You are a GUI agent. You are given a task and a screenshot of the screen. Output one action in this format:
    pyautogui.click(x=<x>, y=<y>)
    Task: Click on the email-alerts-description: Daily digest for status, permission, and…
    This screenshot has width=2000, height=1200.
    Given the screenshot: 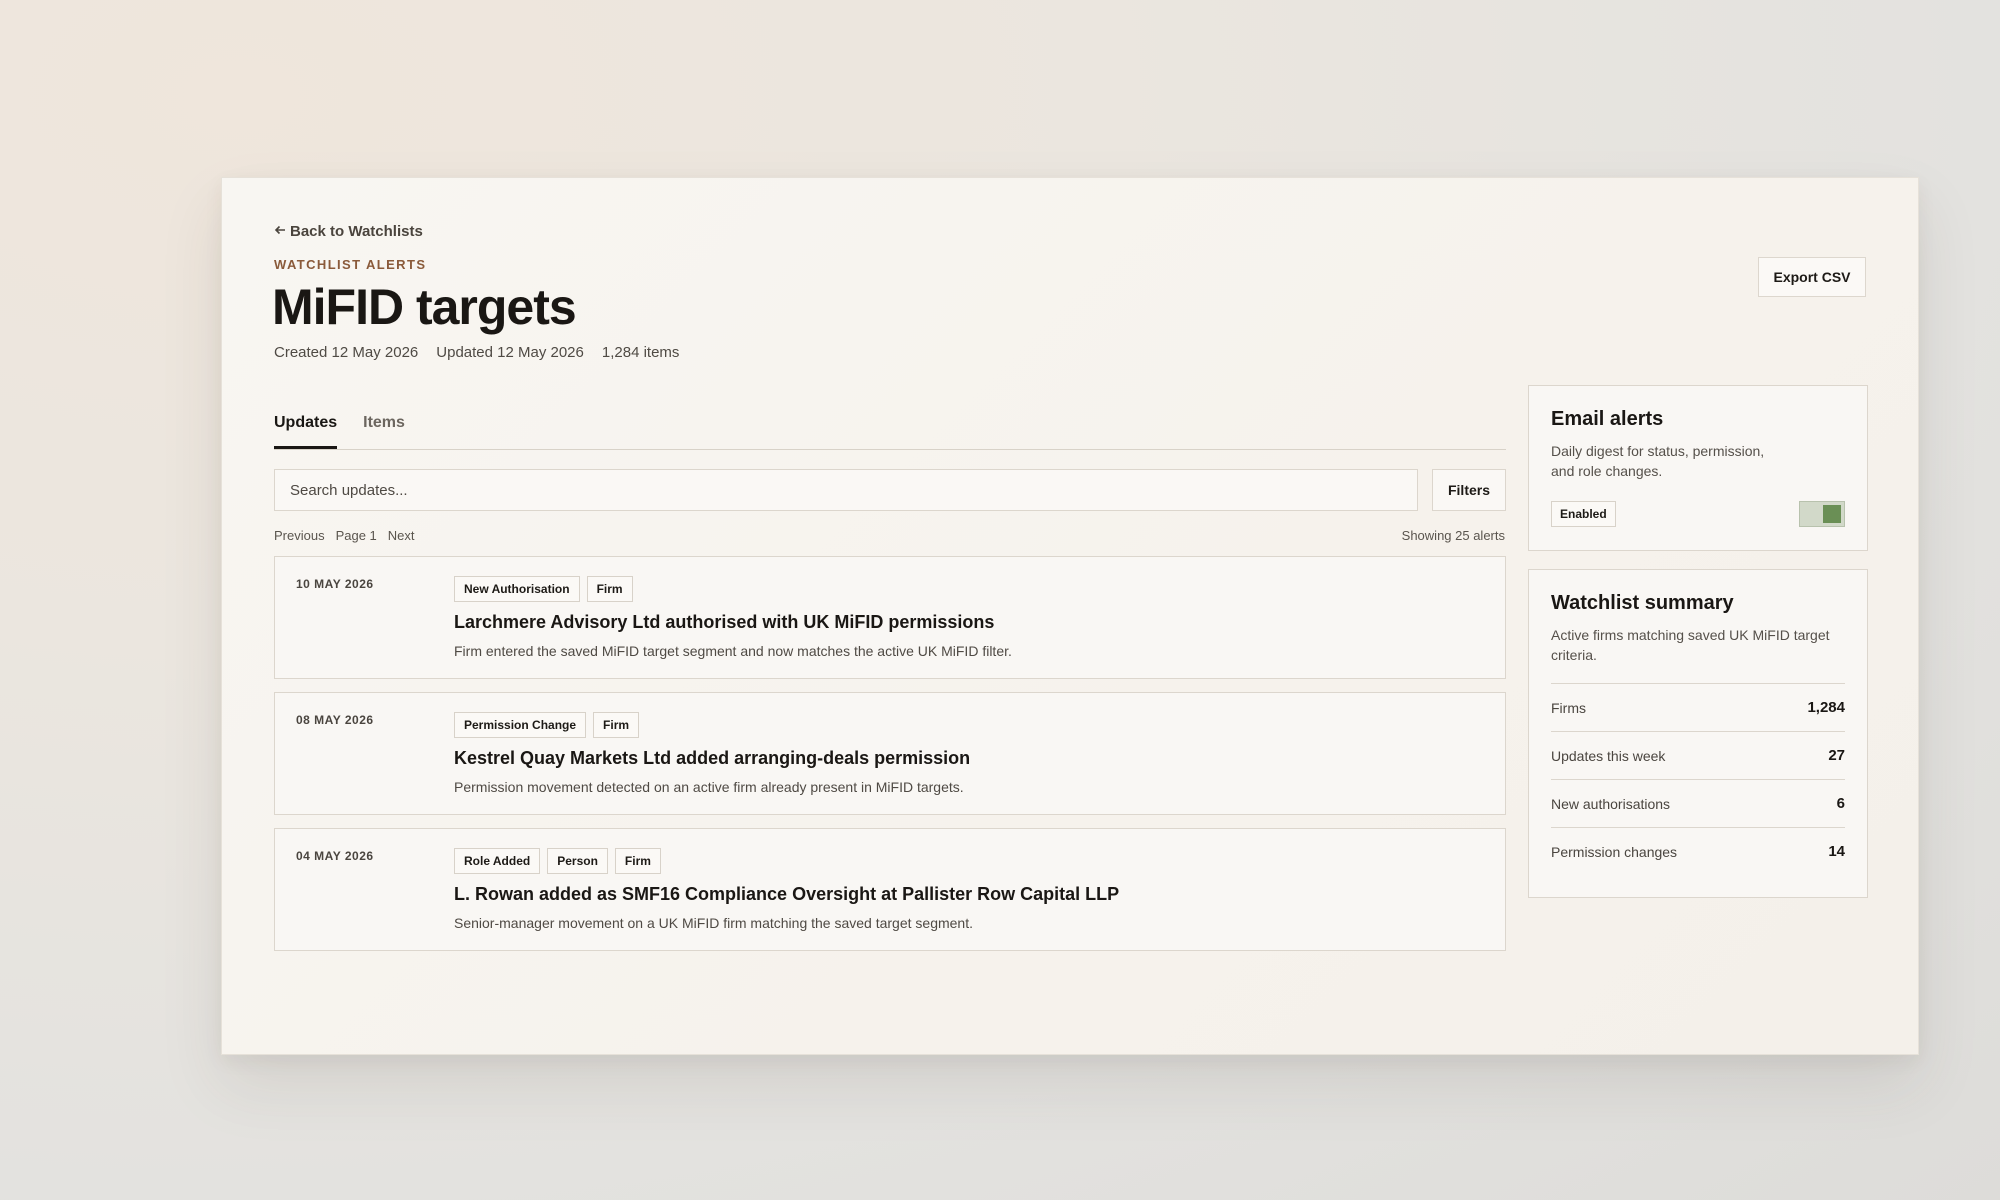 What is the action you would take?
    pyautogui.click(x=1658, y=461)
    